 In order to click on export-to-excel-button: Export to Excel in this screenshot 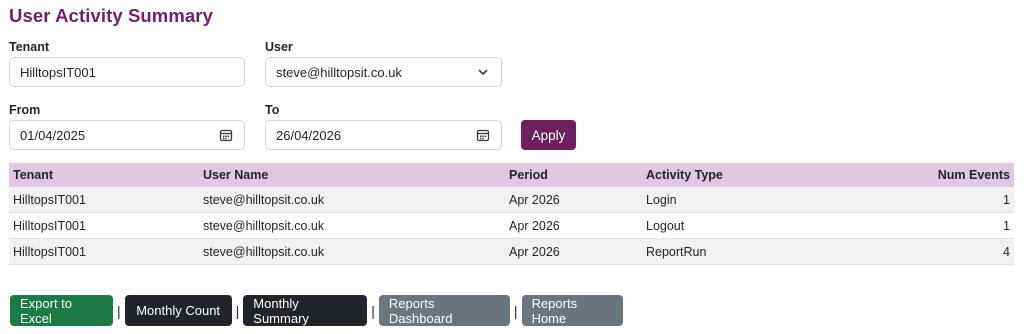, I will do `click(61, 310)`.